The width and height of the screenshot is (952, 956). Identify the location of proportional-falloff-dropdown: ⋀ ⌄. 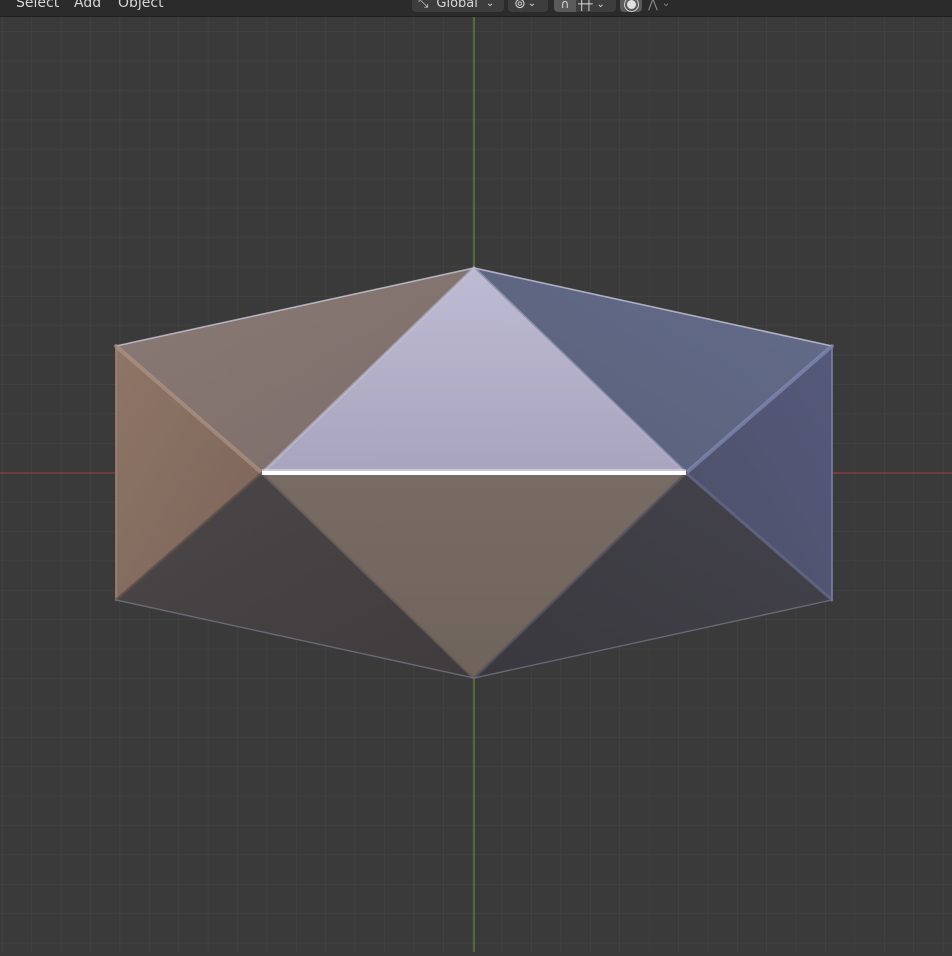
(661, 6).